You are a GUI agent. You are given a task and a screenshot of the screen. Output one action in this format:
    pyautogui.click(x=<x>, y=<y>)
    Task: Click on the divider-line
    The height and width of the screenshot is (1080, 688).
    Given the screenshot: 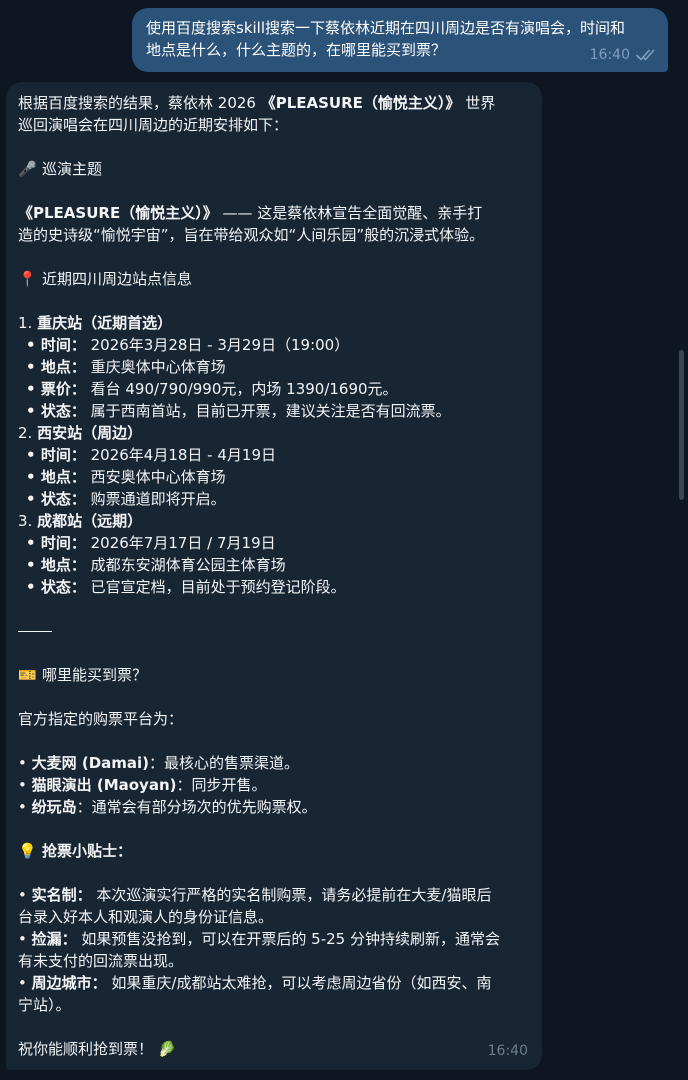 What is the action you would take?
    pyautogui.click(x=274, y=631)
    